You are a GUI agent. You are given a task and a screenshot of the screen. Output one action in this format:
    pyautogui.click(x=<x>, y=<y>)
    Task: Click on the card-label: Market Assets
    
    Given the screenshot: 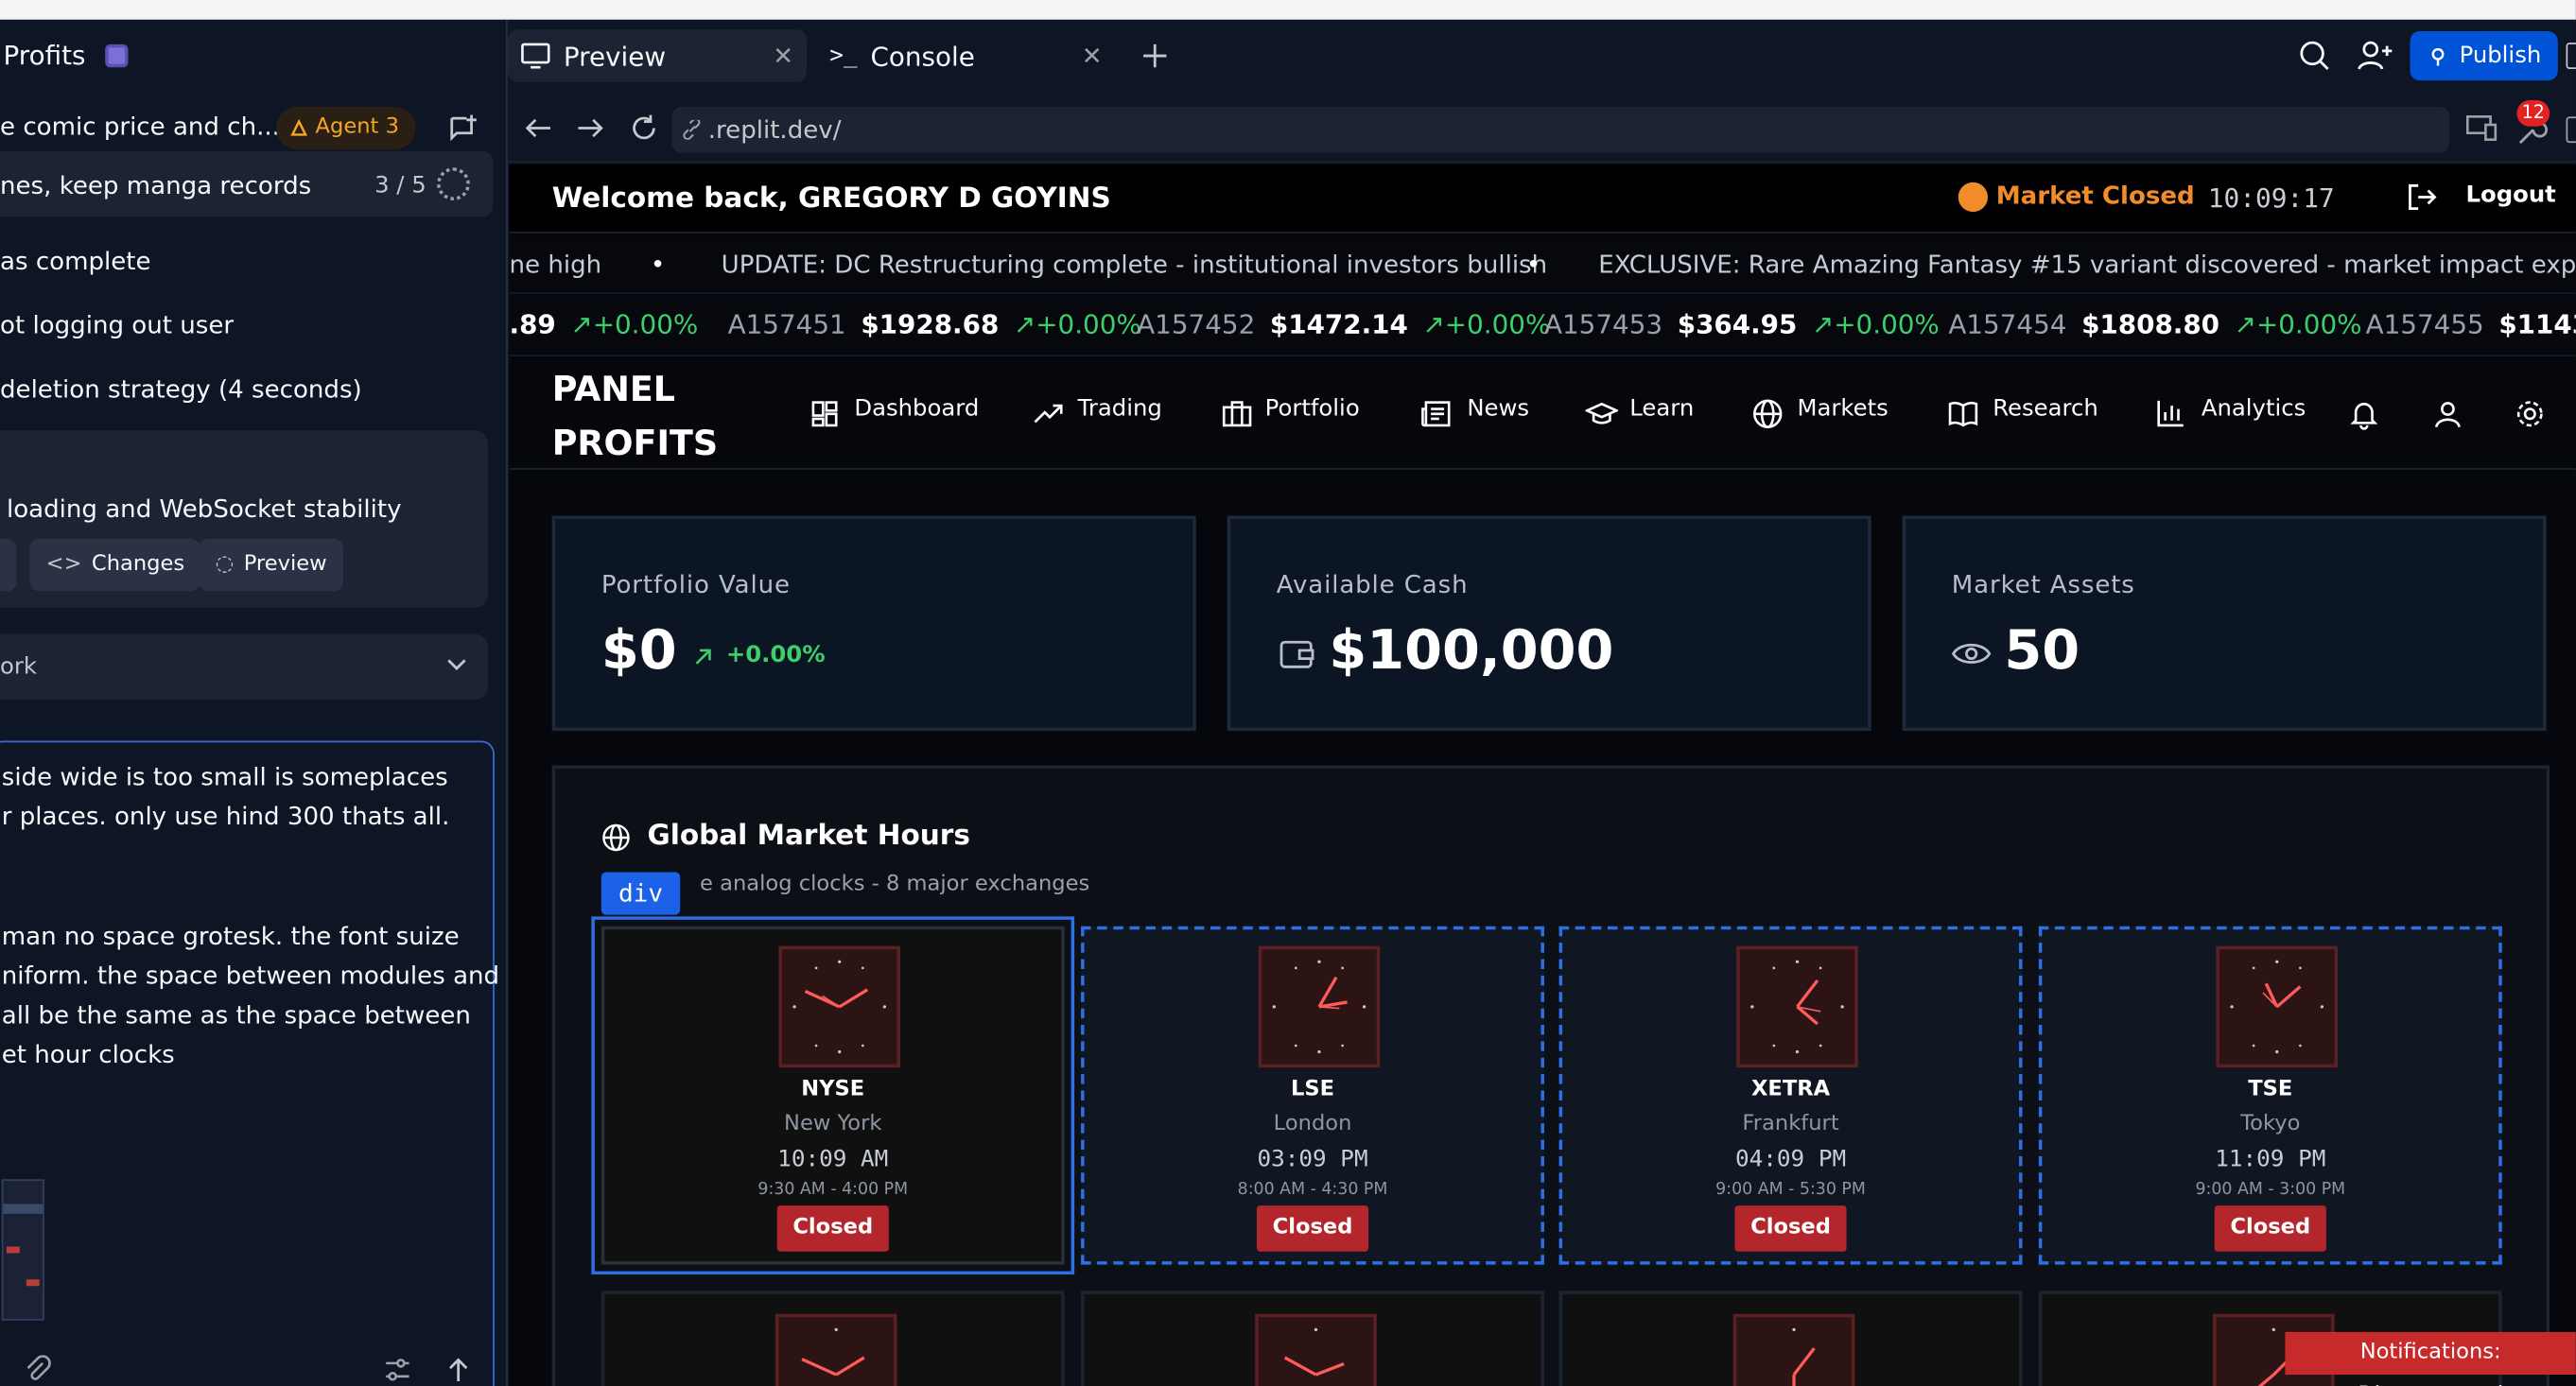 What is the action you would take?
    pyautogui.click(x=2043, y=584)
    